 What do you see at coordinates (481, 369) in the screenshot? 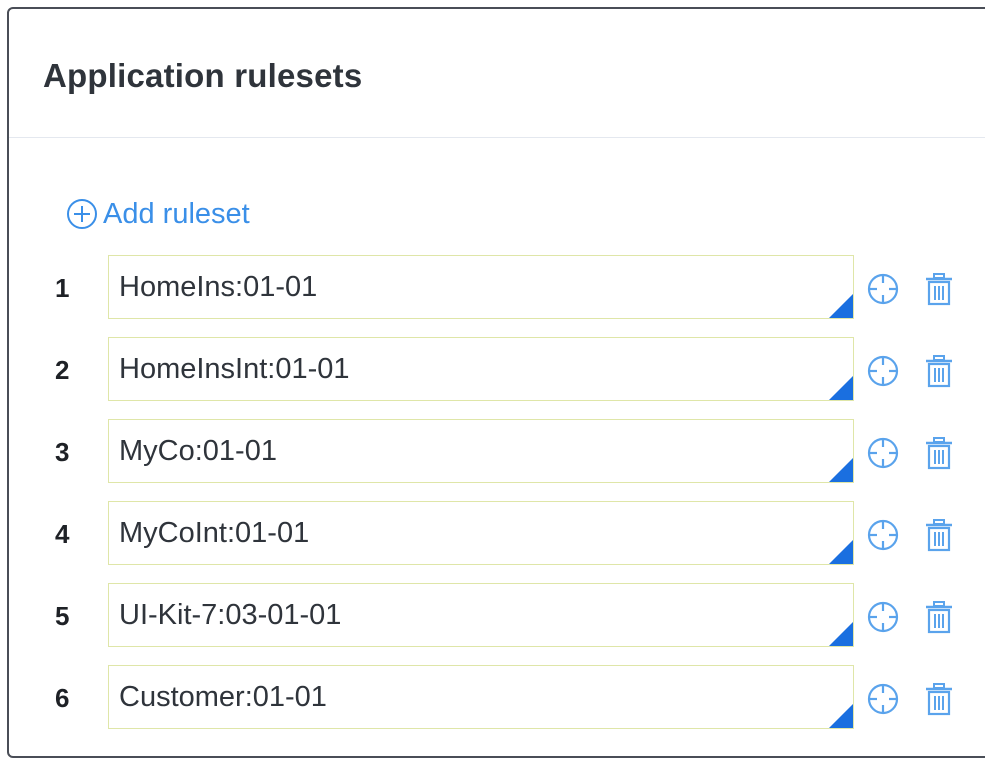
I see `ruleset-input: HomeInsInt:01-01` at bounding box center [481, 369].